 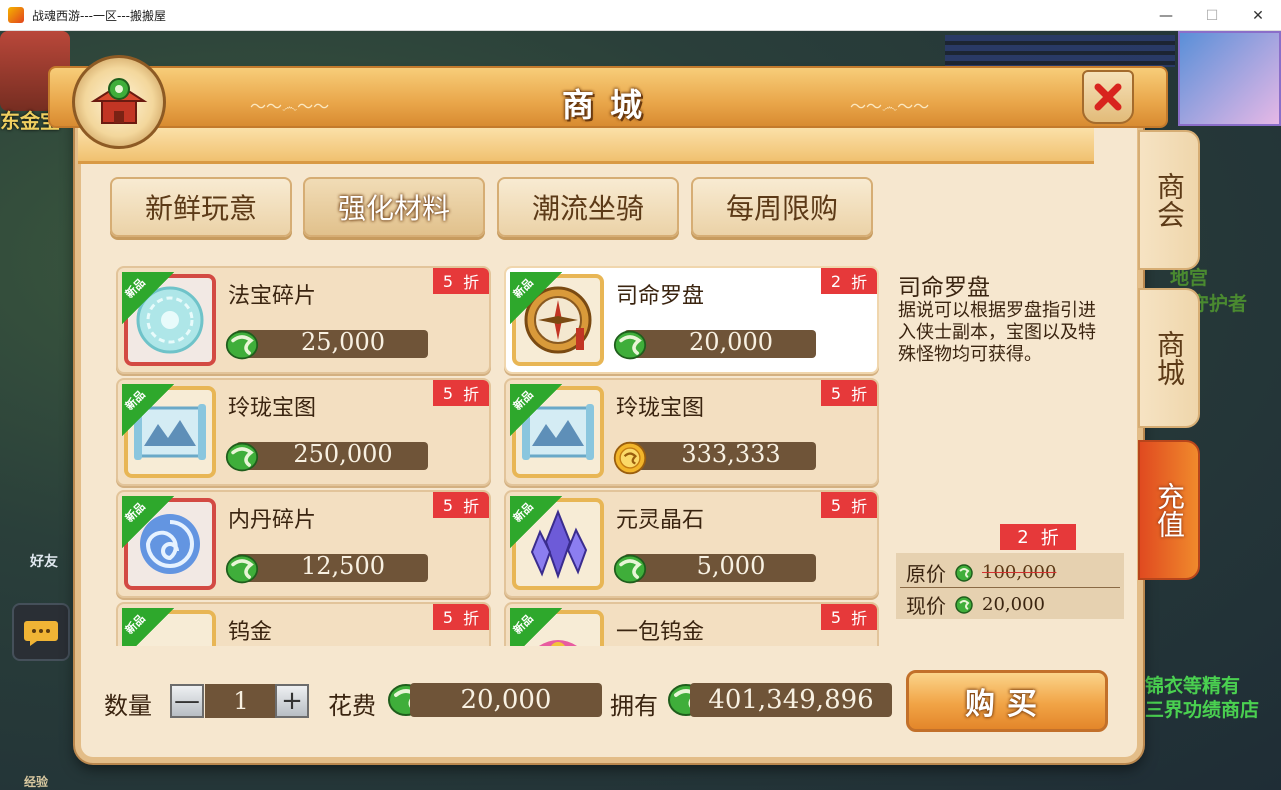 I want to click on item-name: 司命罗盘, so click(x=660, y=296).